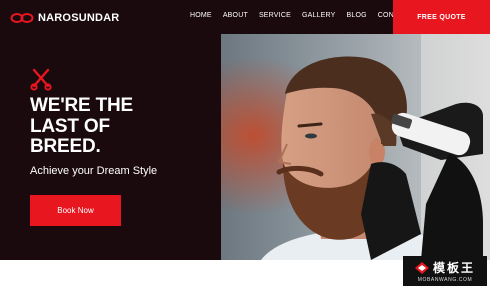  Describe the element at coordinates (94, 171) in the screenshot. I see `hero-tagline: Achieve your Dream Style` at that location.